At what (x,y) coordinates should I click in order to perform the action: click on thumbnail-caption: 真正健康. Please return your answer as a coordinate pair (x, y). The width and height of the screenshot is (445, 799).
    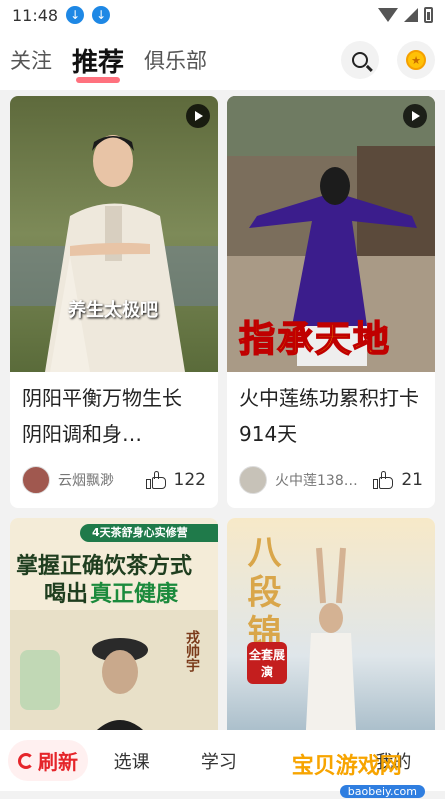
    Looking at the image, I should click on (134, 594).